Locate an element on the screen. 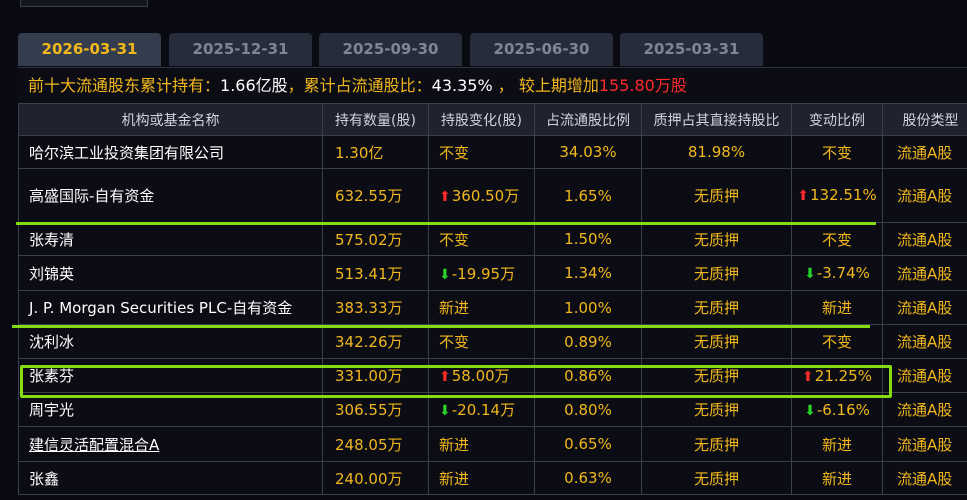 The height and width of the screenshot is (500, 967). shares-held: 383.33万 is located at coordinates (375, 307).